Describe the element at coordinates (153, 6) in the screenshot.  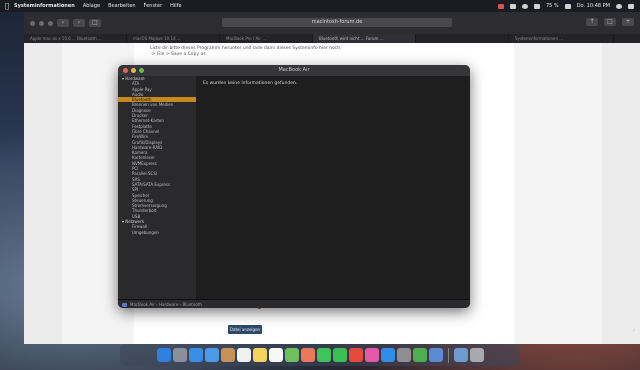
I see `menu-window: Fenster` at that location.